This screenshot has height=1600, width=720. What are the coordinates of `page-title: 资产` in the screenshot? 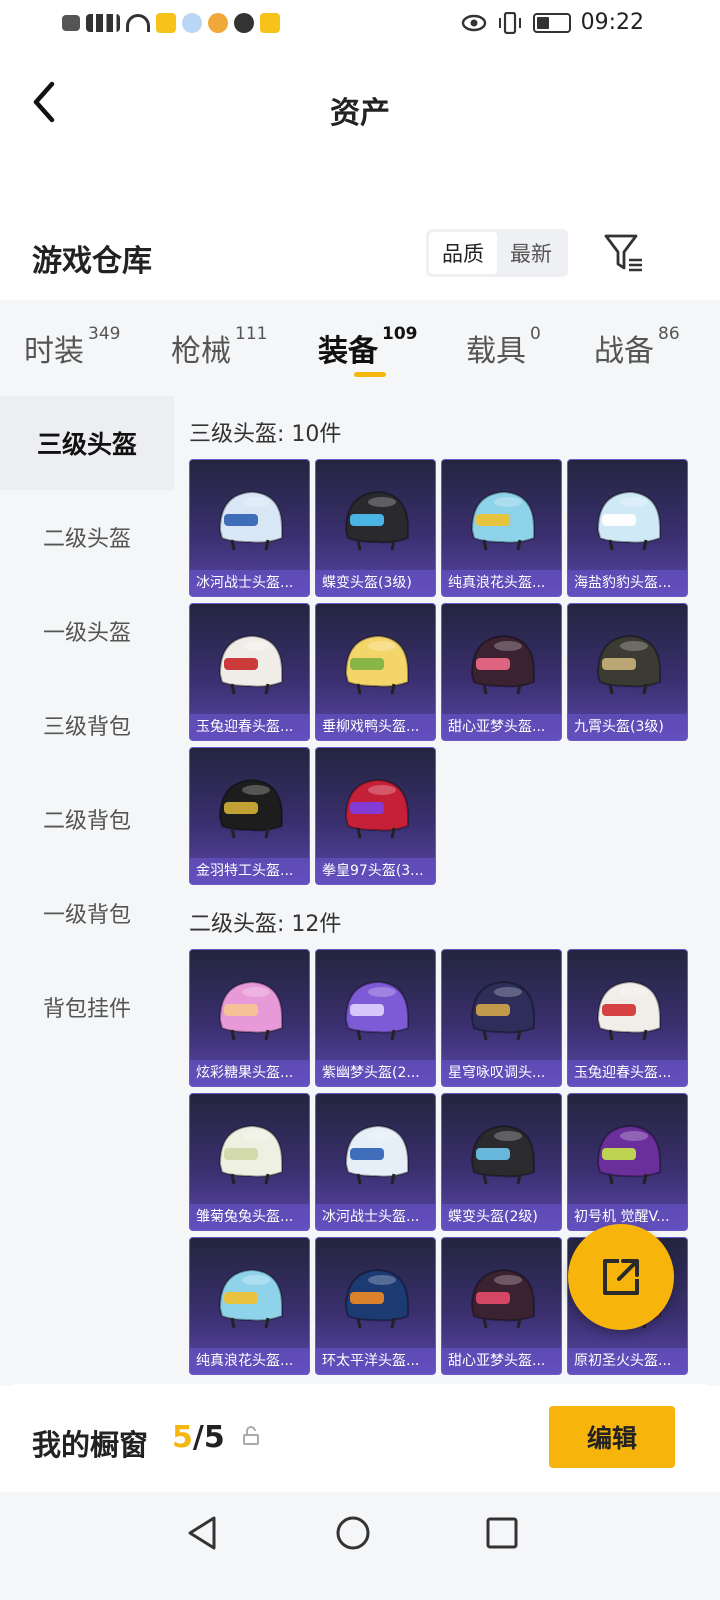 It's located at (360, 113).